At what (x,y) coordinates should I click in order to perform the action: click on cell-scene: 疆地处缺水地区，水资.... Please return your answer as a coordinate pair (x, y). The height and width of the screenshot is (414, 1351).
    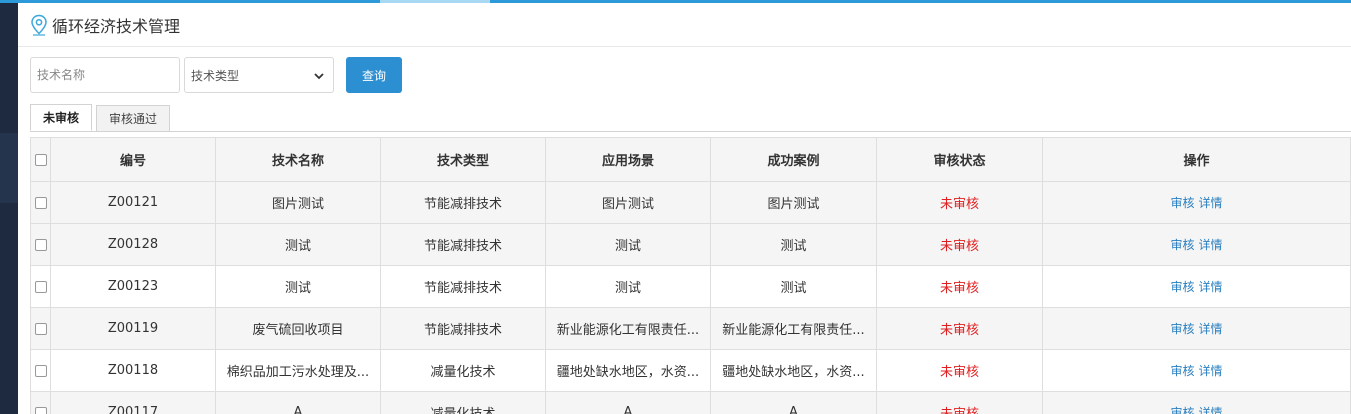
    Looking at the image, I should click on (628, 370).